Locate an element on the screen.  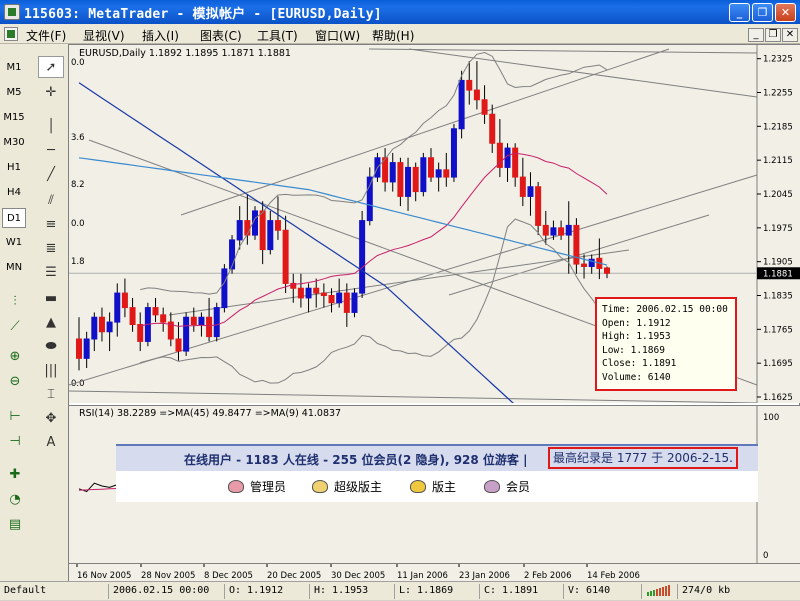
trend-line is located at coordinates (399, 282).